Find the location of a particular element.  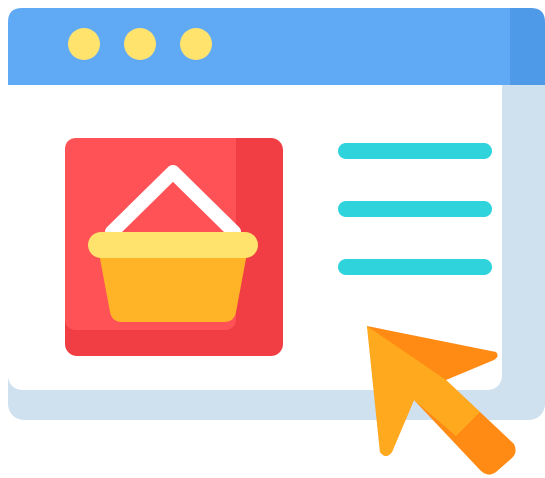

basket-rim is located at coordinates (173, 245).